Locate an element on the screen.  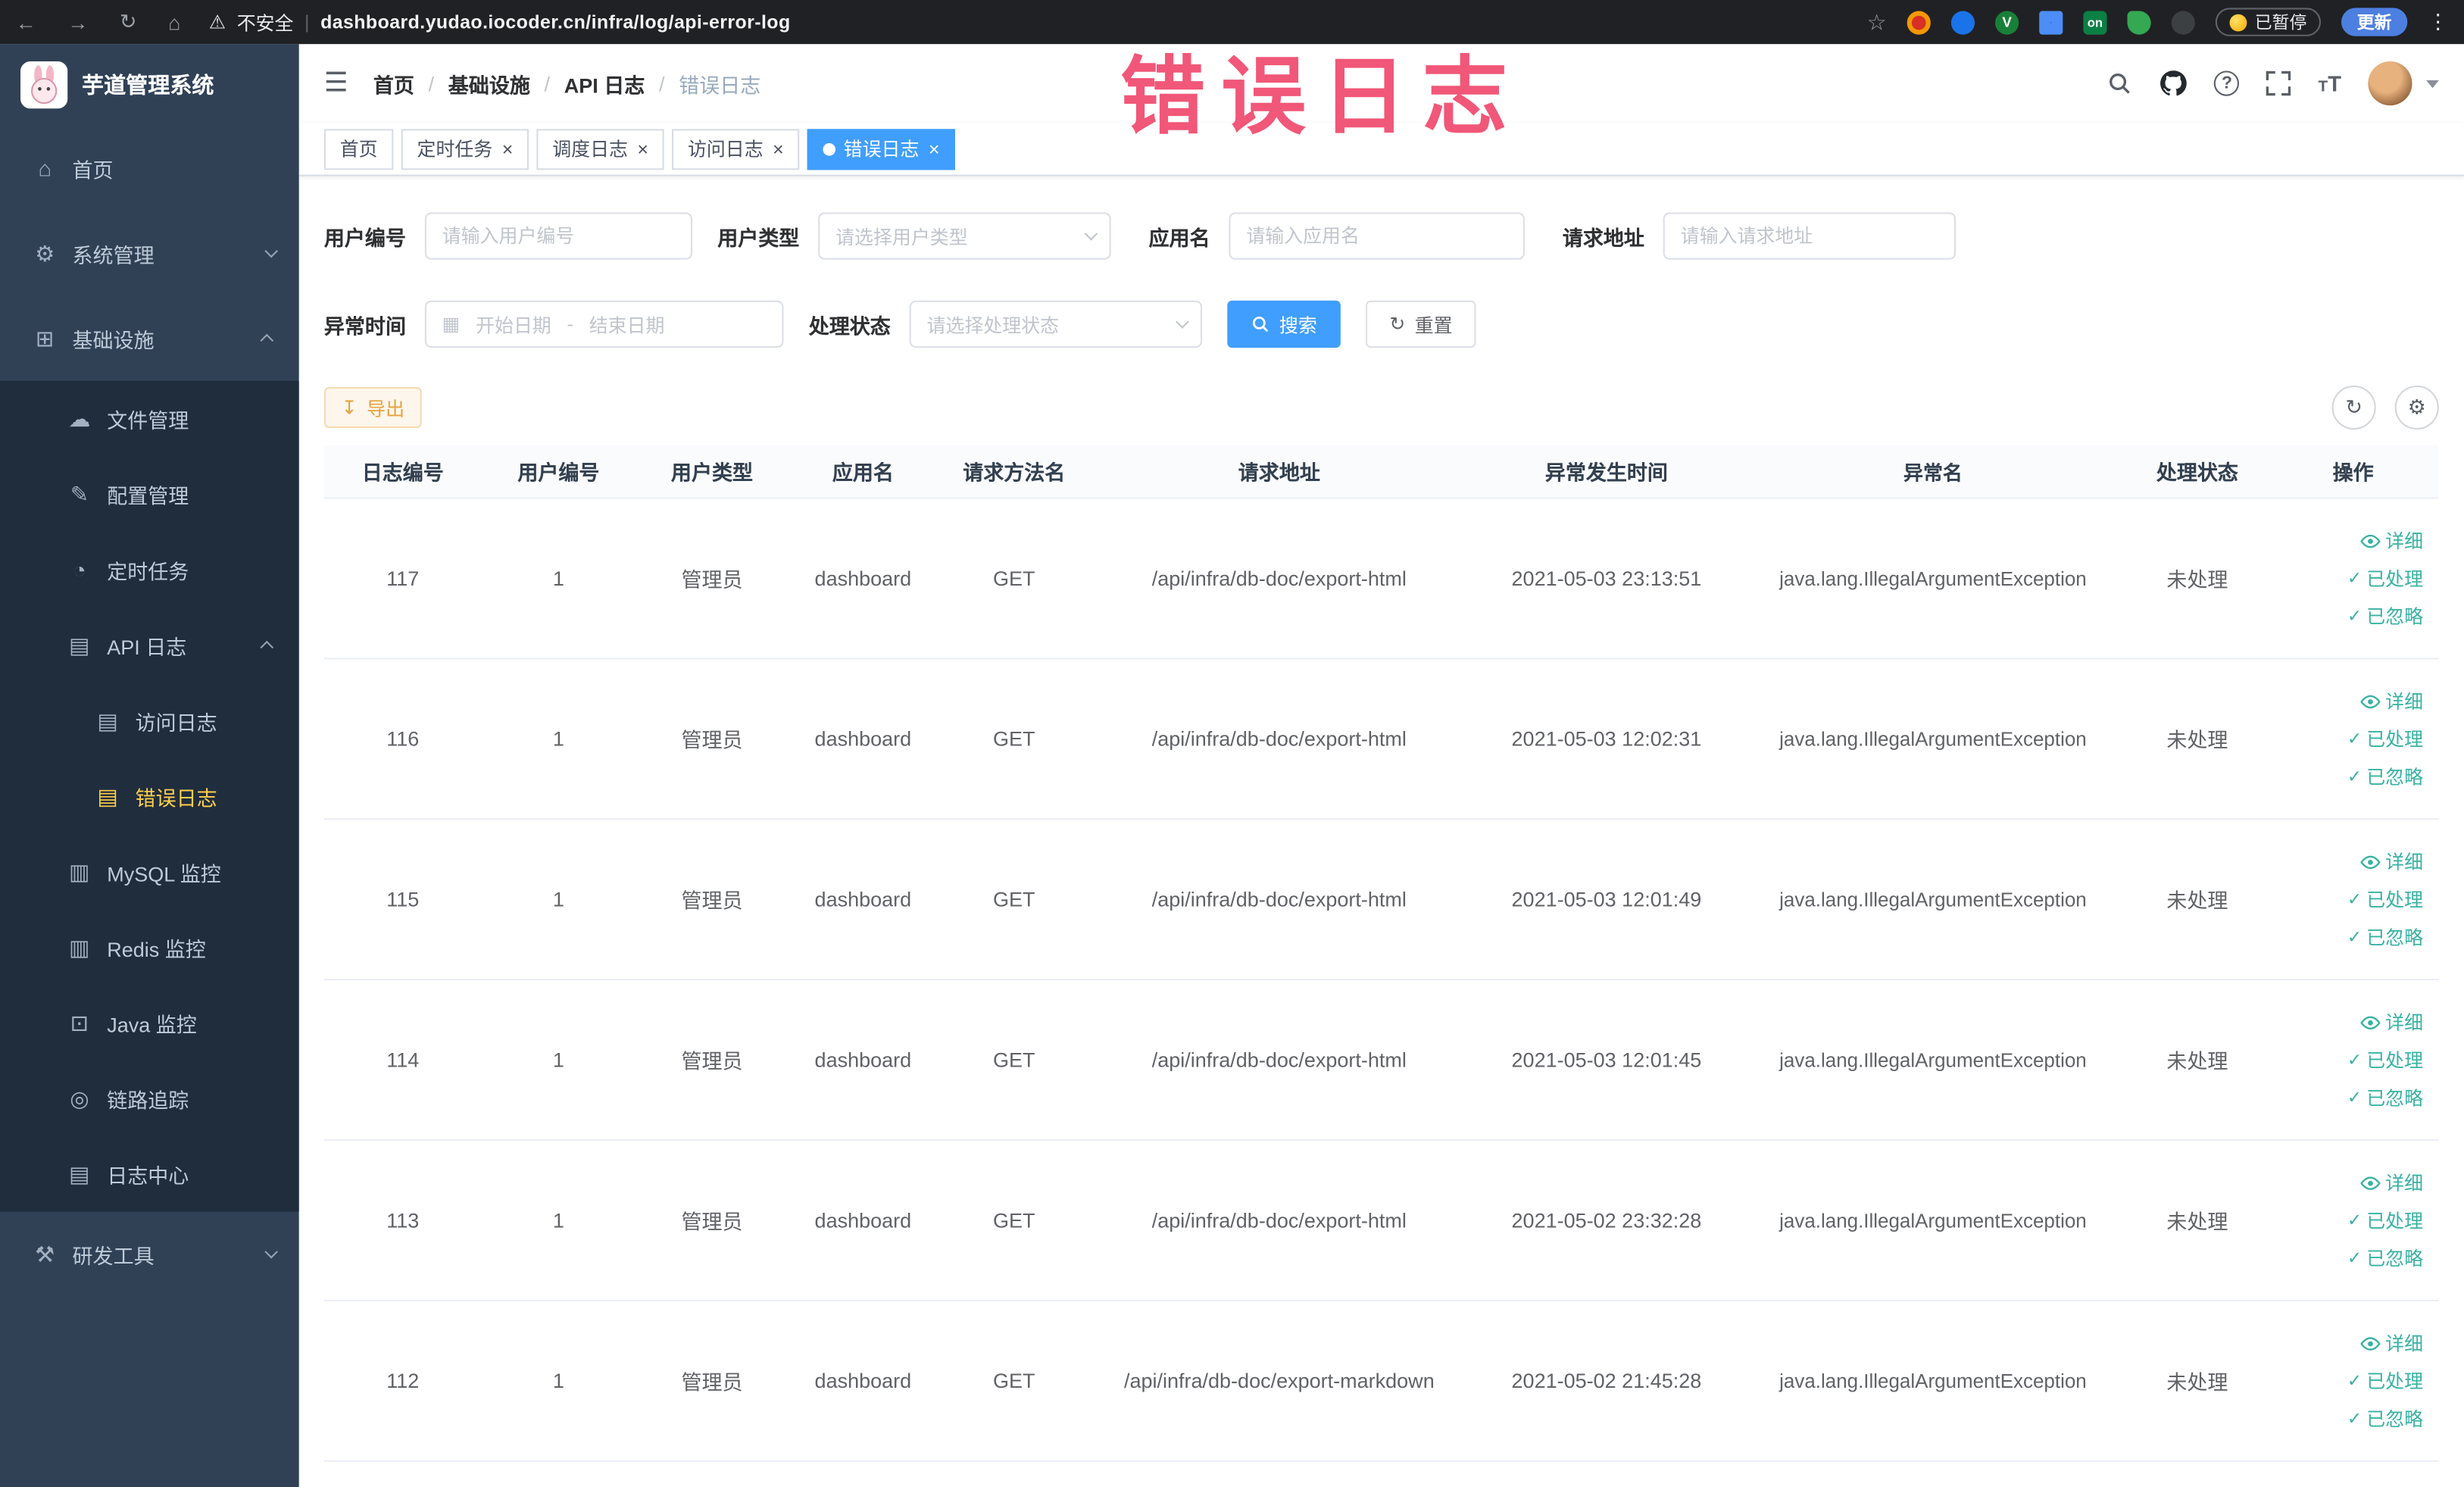
cell-exception-name: java.lang.IllegalArgumentException is located at coordinates (1933, 578).